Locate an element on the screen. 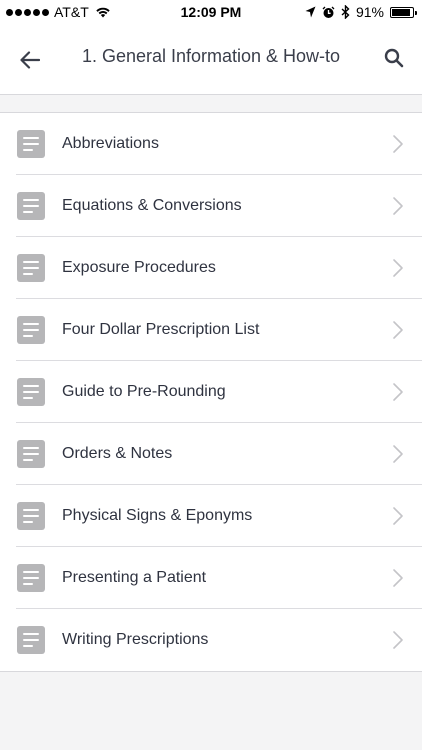 This screenshot has width=422, height=750. status-right: 91% is located at coordinates (361, 12).